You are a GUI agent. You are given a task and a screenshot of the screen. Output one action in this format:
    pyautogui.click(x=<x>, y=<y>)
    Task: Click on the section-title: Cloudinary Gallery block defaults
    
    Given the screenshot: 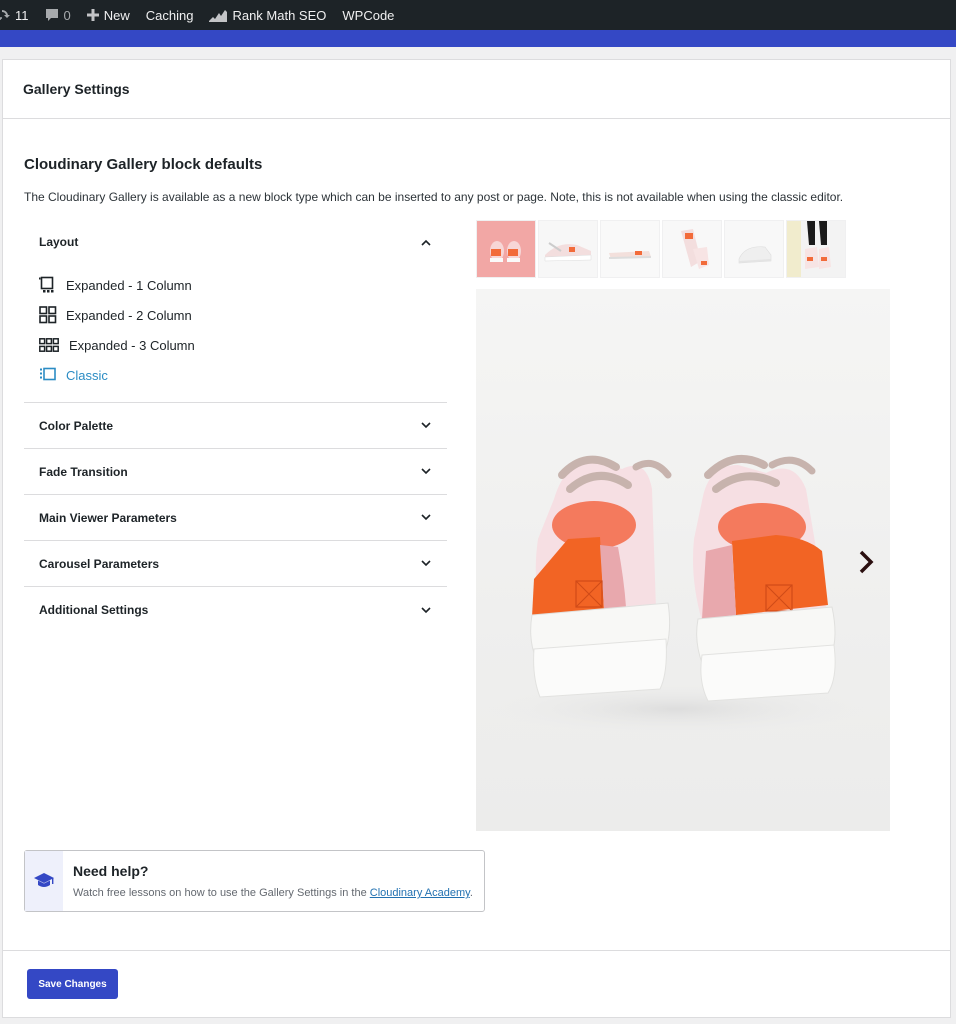 What is the action you would take?
    pyautogui.click(x=143, y=164)
    